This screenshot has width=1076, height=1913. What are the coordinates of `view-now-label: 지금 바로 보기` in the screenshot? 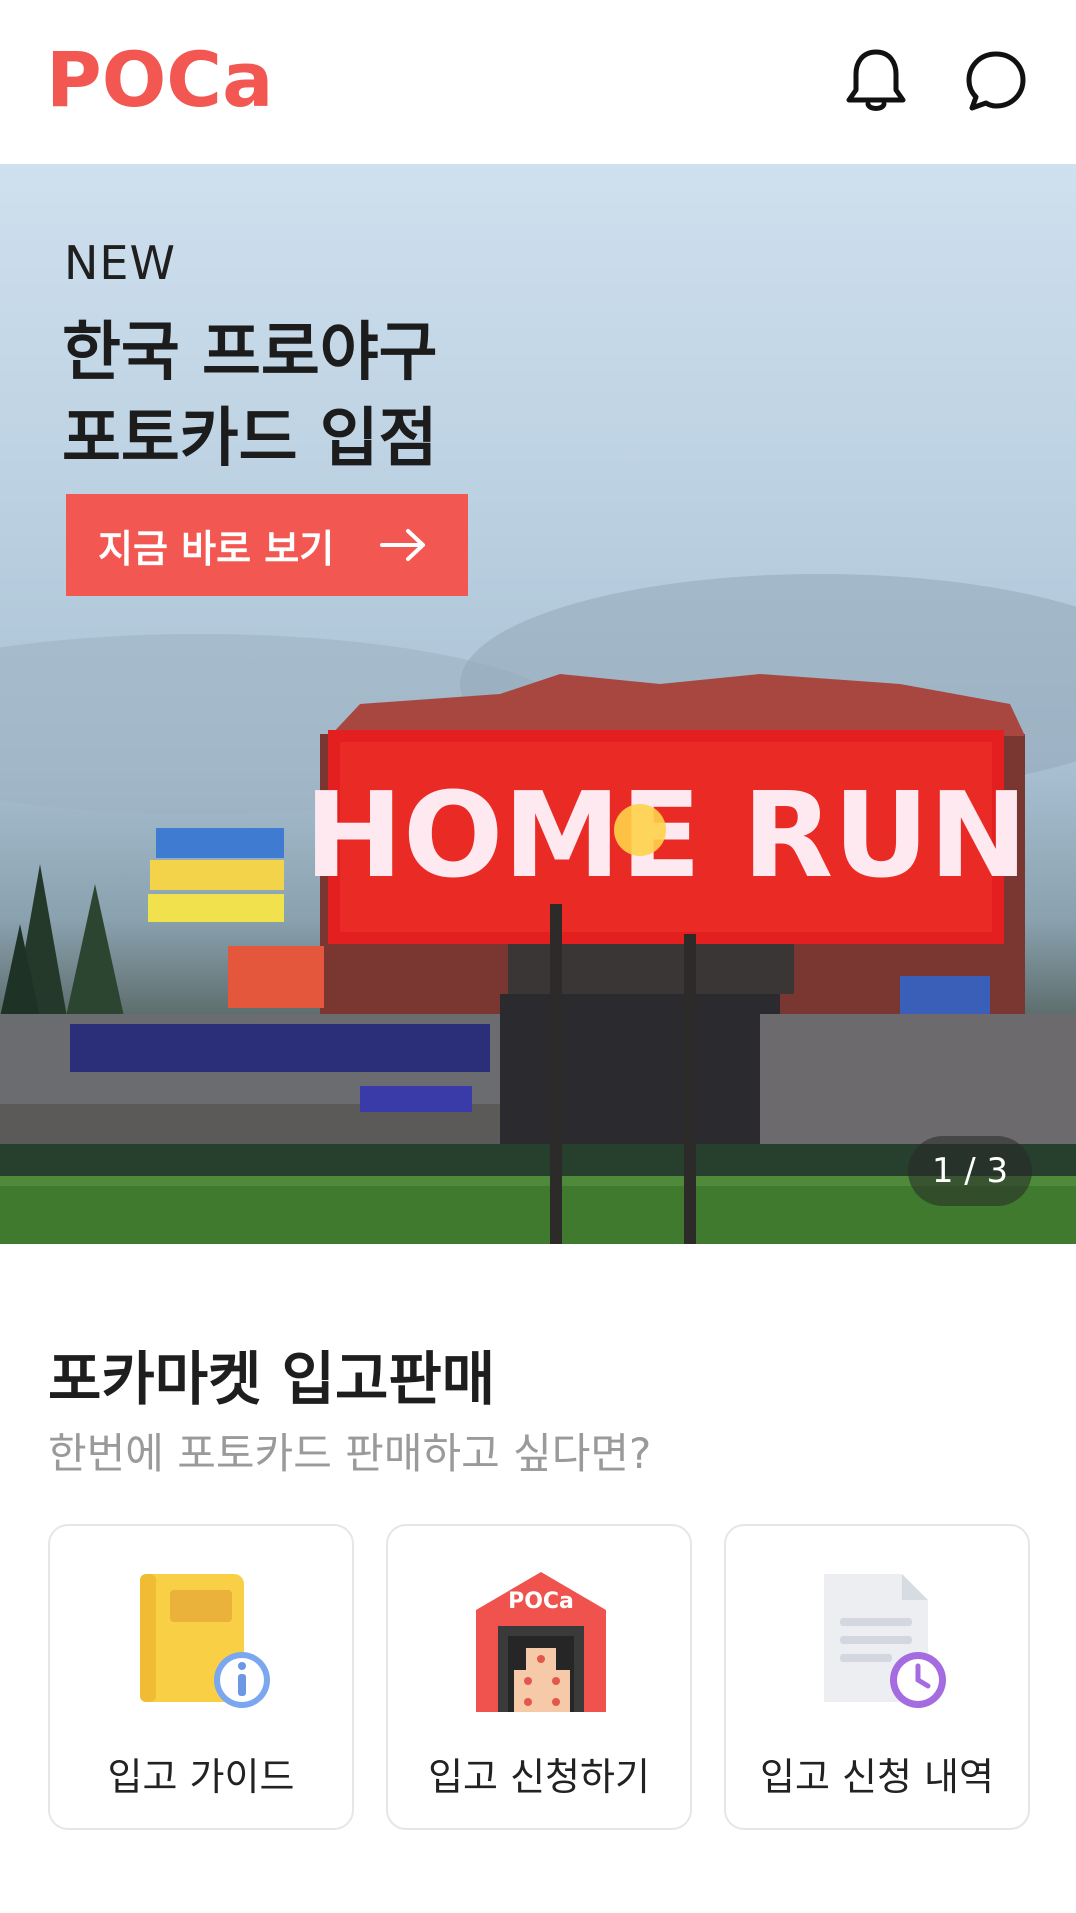 It's located at (216, 548).